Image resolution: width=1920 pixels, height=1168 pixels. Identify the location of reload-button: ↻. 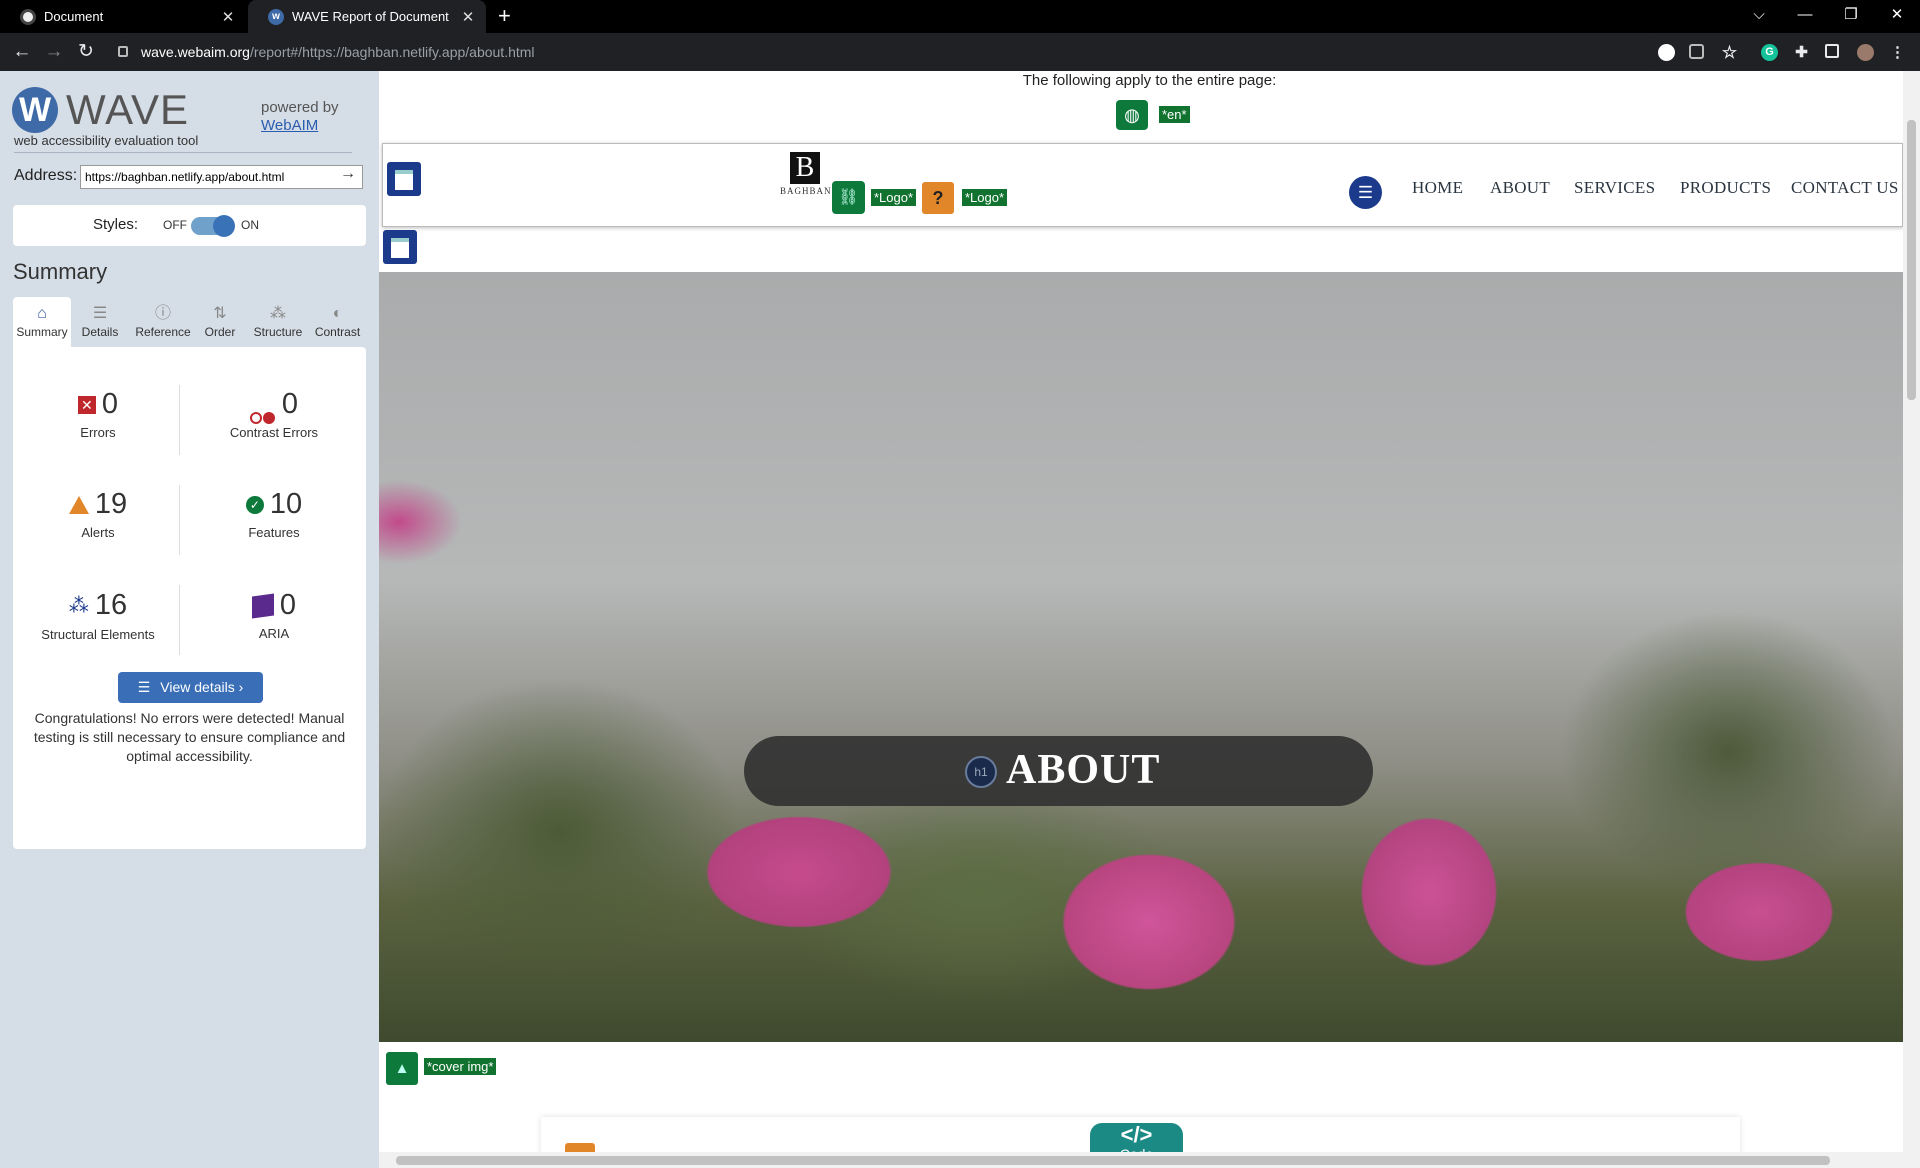
(86, 52).